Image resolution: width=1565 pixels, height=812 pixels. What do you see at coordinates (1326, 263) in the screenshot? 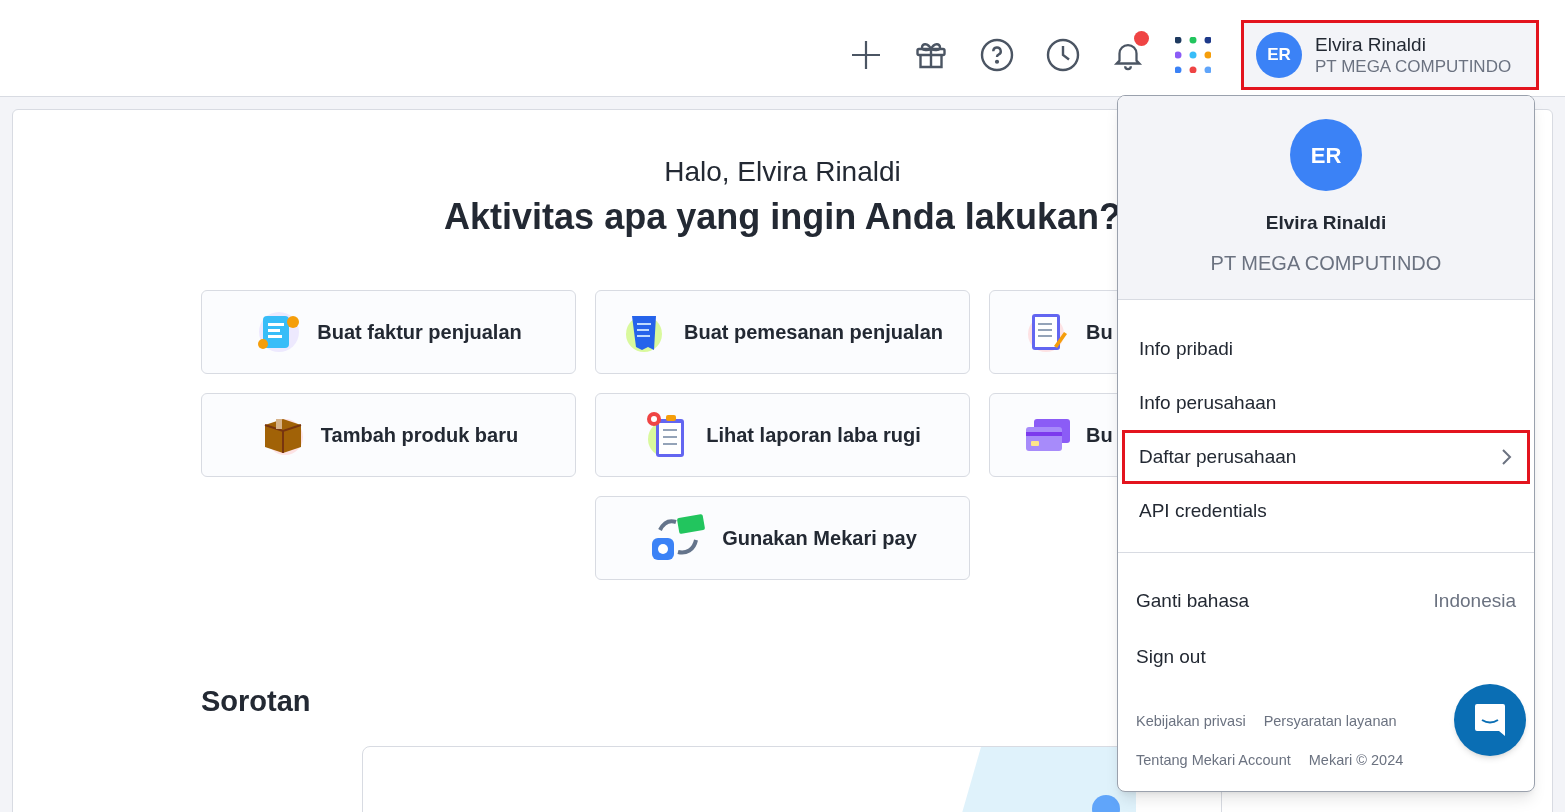
I see `profile-company: PT MEGA COMPUTINDO` at bounding box center [1326, 263].